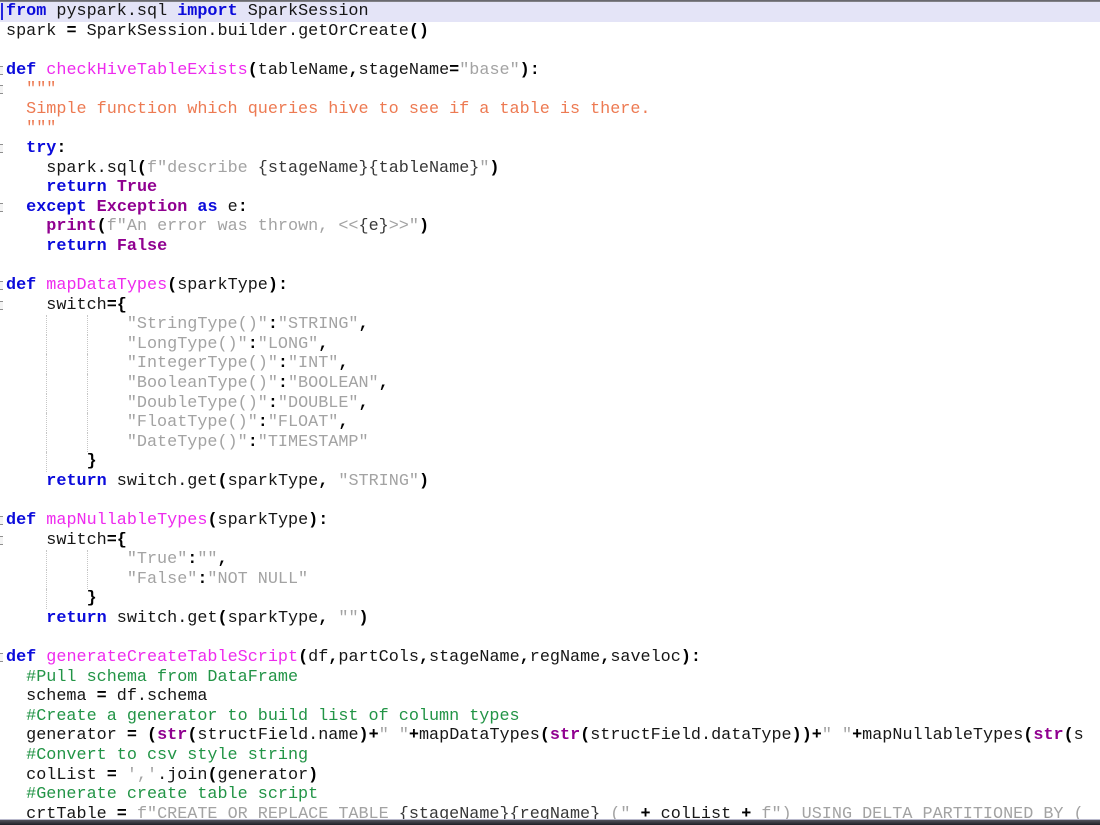 Image resolution: width=1100 pixels, height=825 pixels. What do you see at coordinates (177, 423) in the screenshot?
I see `code-text: "FloatType()":"FLOAT",` at bounding box center [177, 423].